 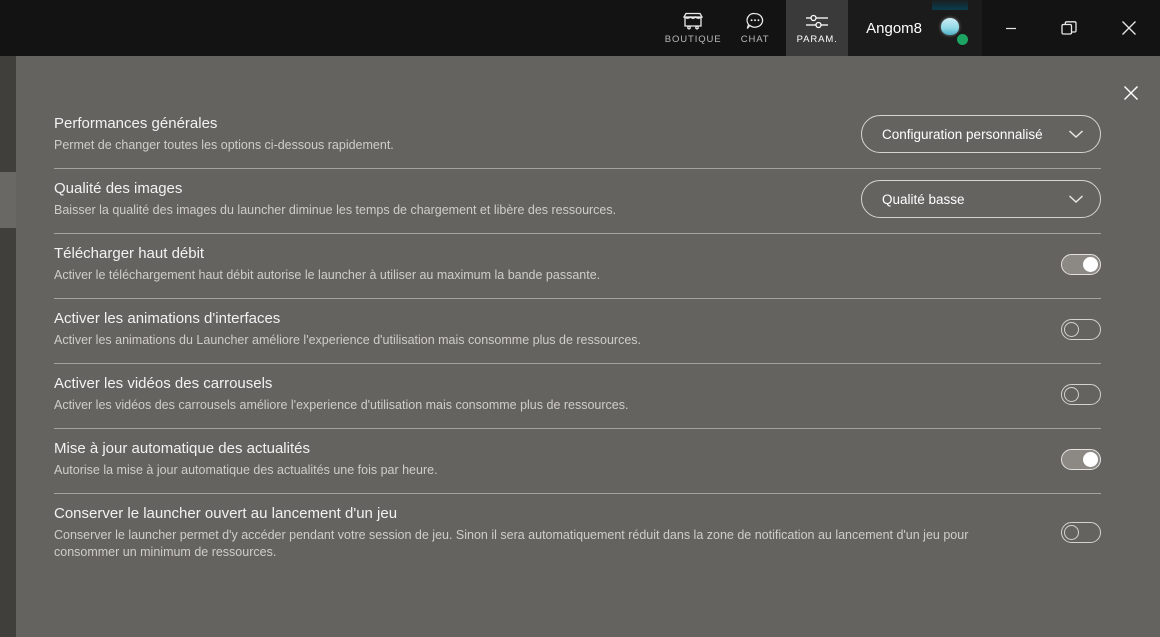 What do you see at coordinates (755, 21) in the screenshot?
I see `chat-bubble-icon` at bounding box center [755, 21].